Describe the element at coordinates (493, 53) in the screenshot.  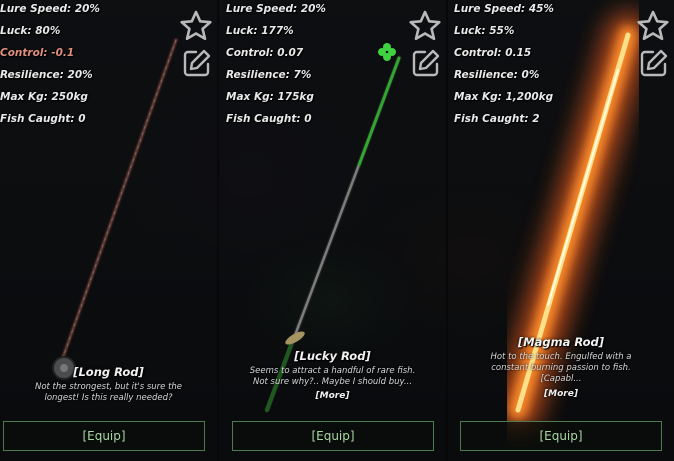
I see `stat-control: Control: 0.15` at that location.